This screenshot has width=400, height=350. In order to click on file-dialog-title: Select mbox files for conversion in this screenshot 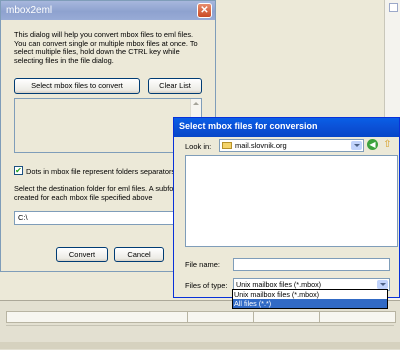, I will do `click(286, 127)`.